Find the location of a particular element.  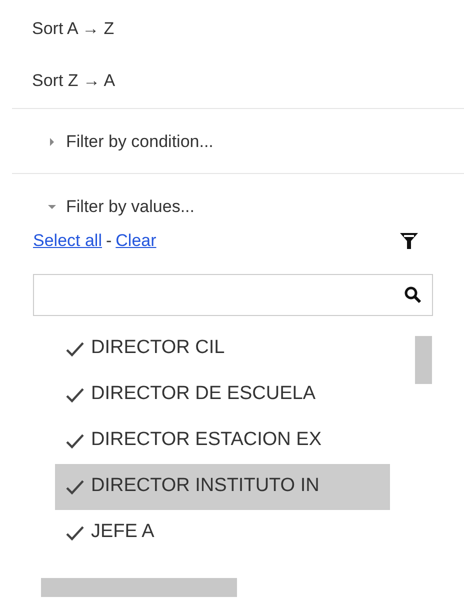

sort-menu-item: Sort A → Z is located at coordinates (73, 29).